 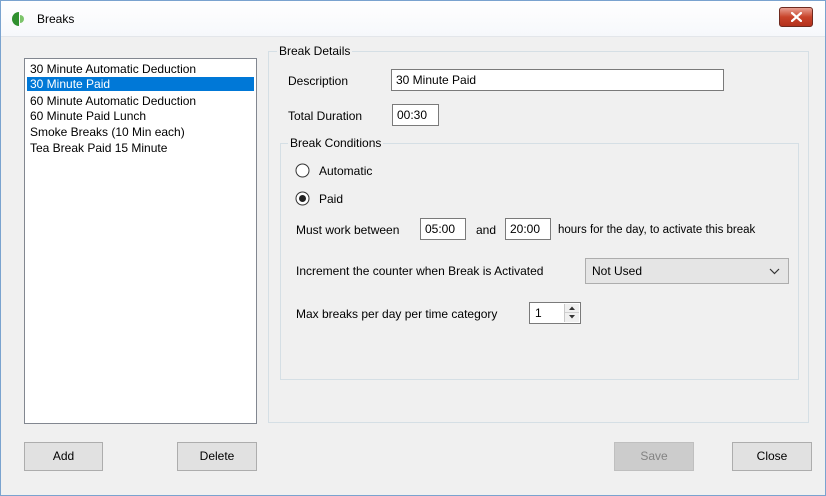 I want to click on delete-button: Delete, so click(x=217, y=456).